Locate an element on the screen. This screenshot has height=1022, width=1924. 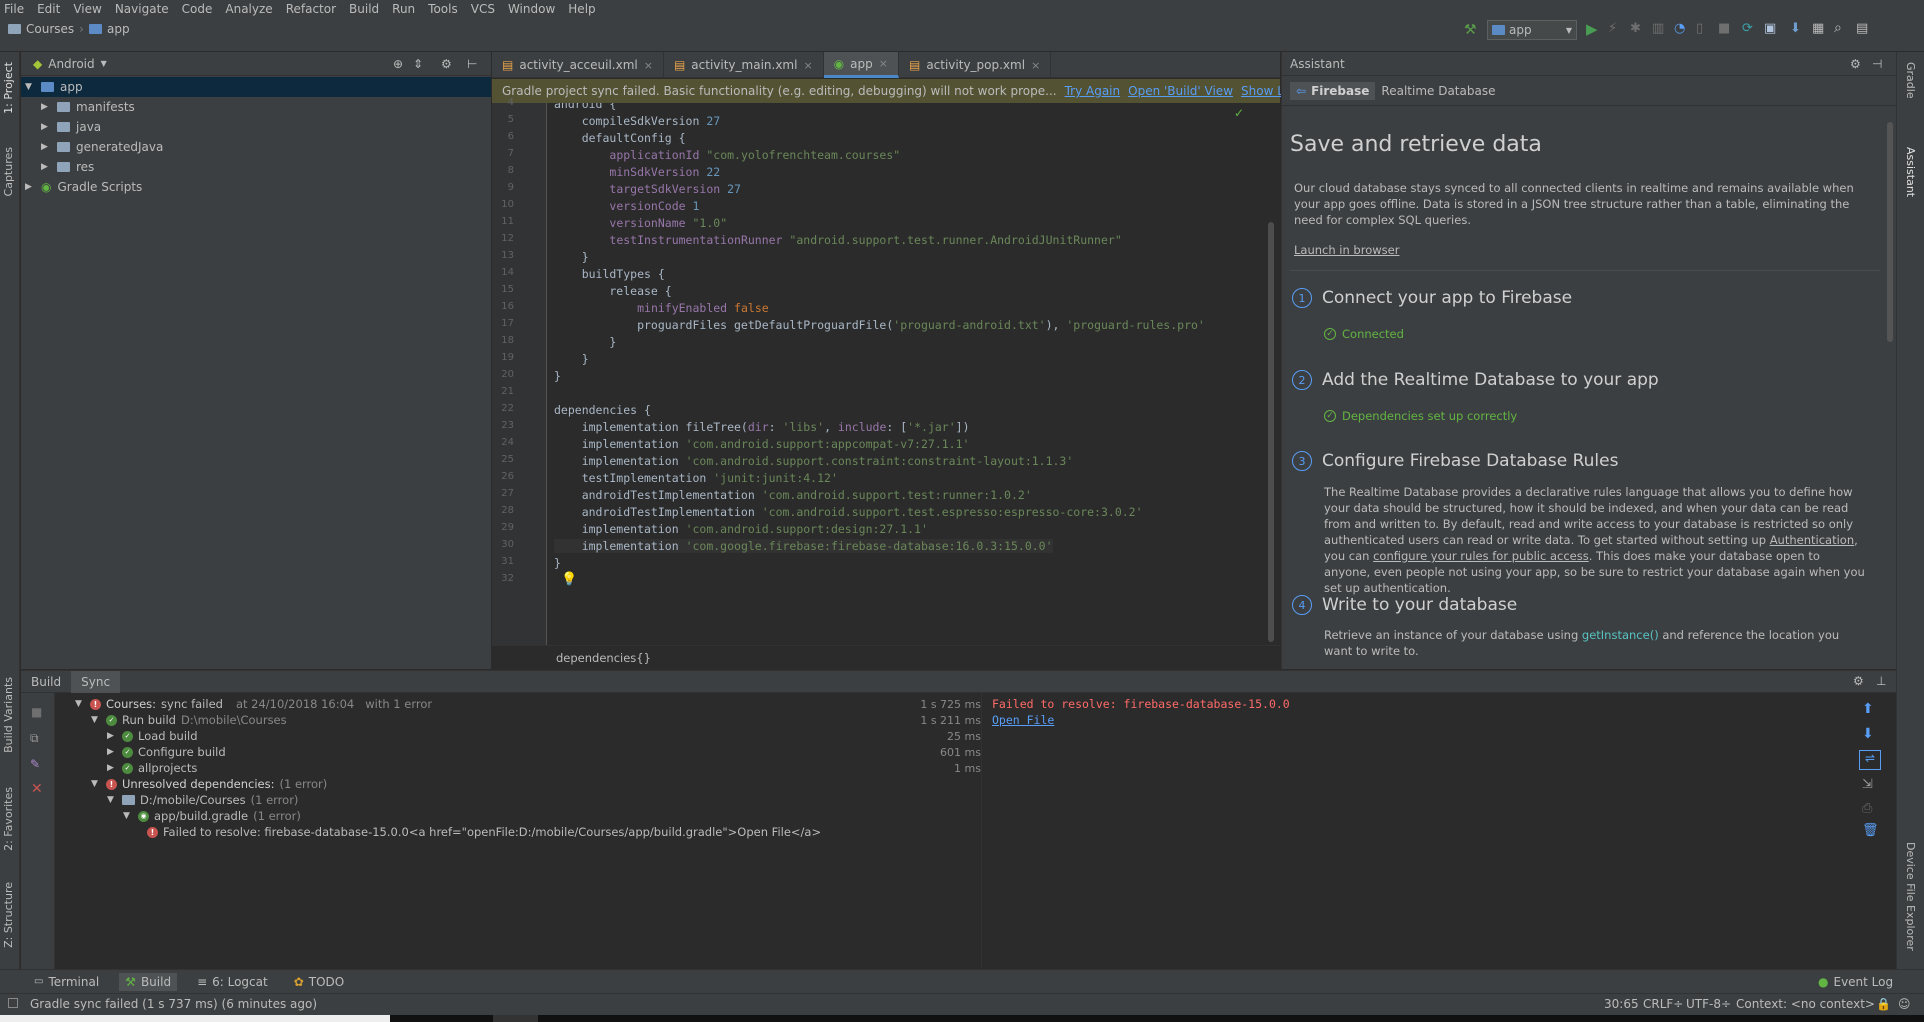
tab-build: Build is located at coordinates (46, 682).